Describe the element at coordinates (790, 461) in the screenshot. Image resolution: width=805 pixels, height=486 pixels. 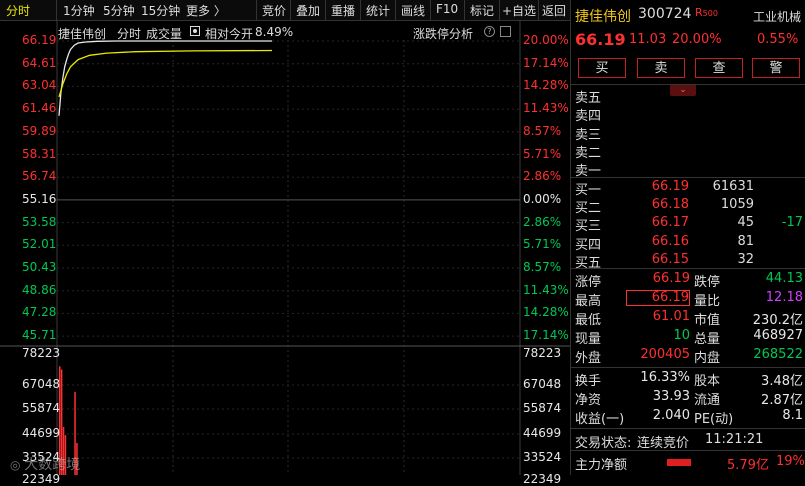
I see `main-flow-pct: 19%` at that location.